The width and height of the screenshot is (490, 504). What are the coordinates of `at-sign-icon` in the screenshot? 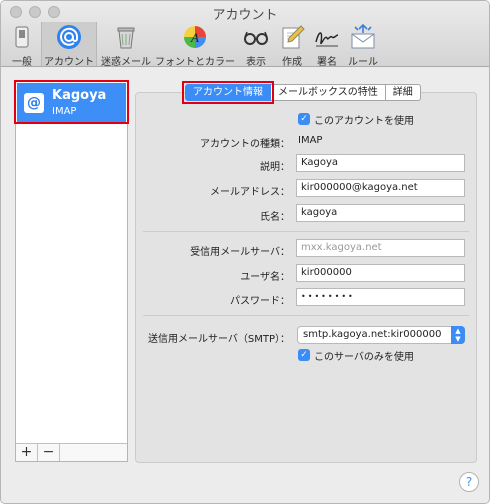 It's located at (69, 37).